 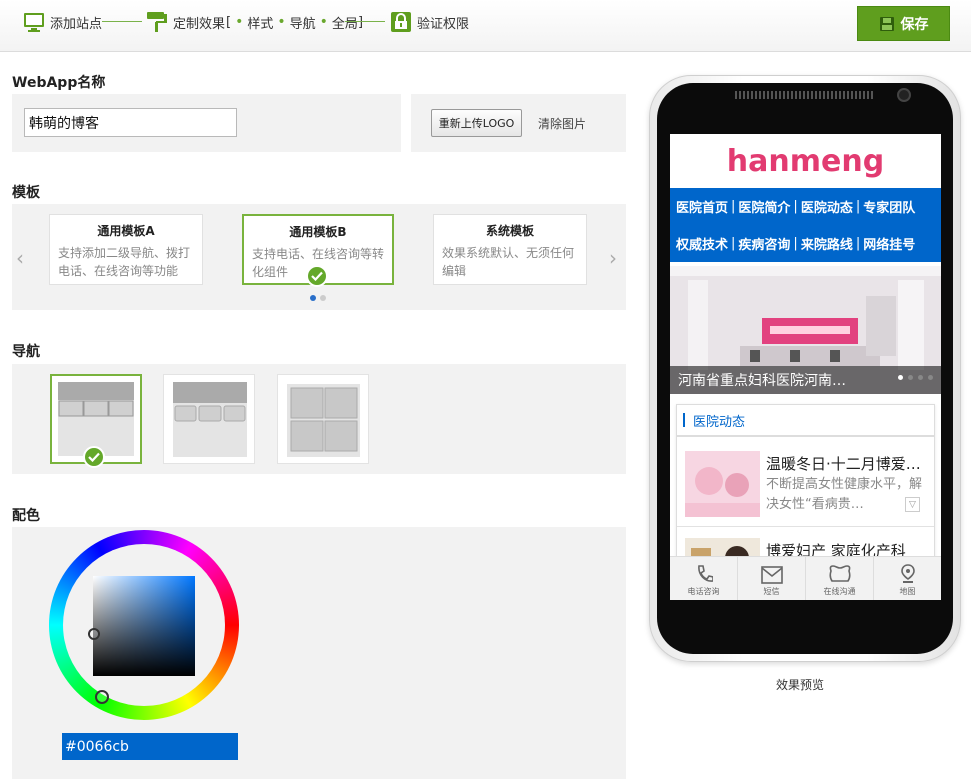 What do you see at coordinates (124, 262) in the screenshot?
I see `template-card-desc: 支持添加二级导航、拨打电话、在线咨询等功能` at bounding box center [124, 262].